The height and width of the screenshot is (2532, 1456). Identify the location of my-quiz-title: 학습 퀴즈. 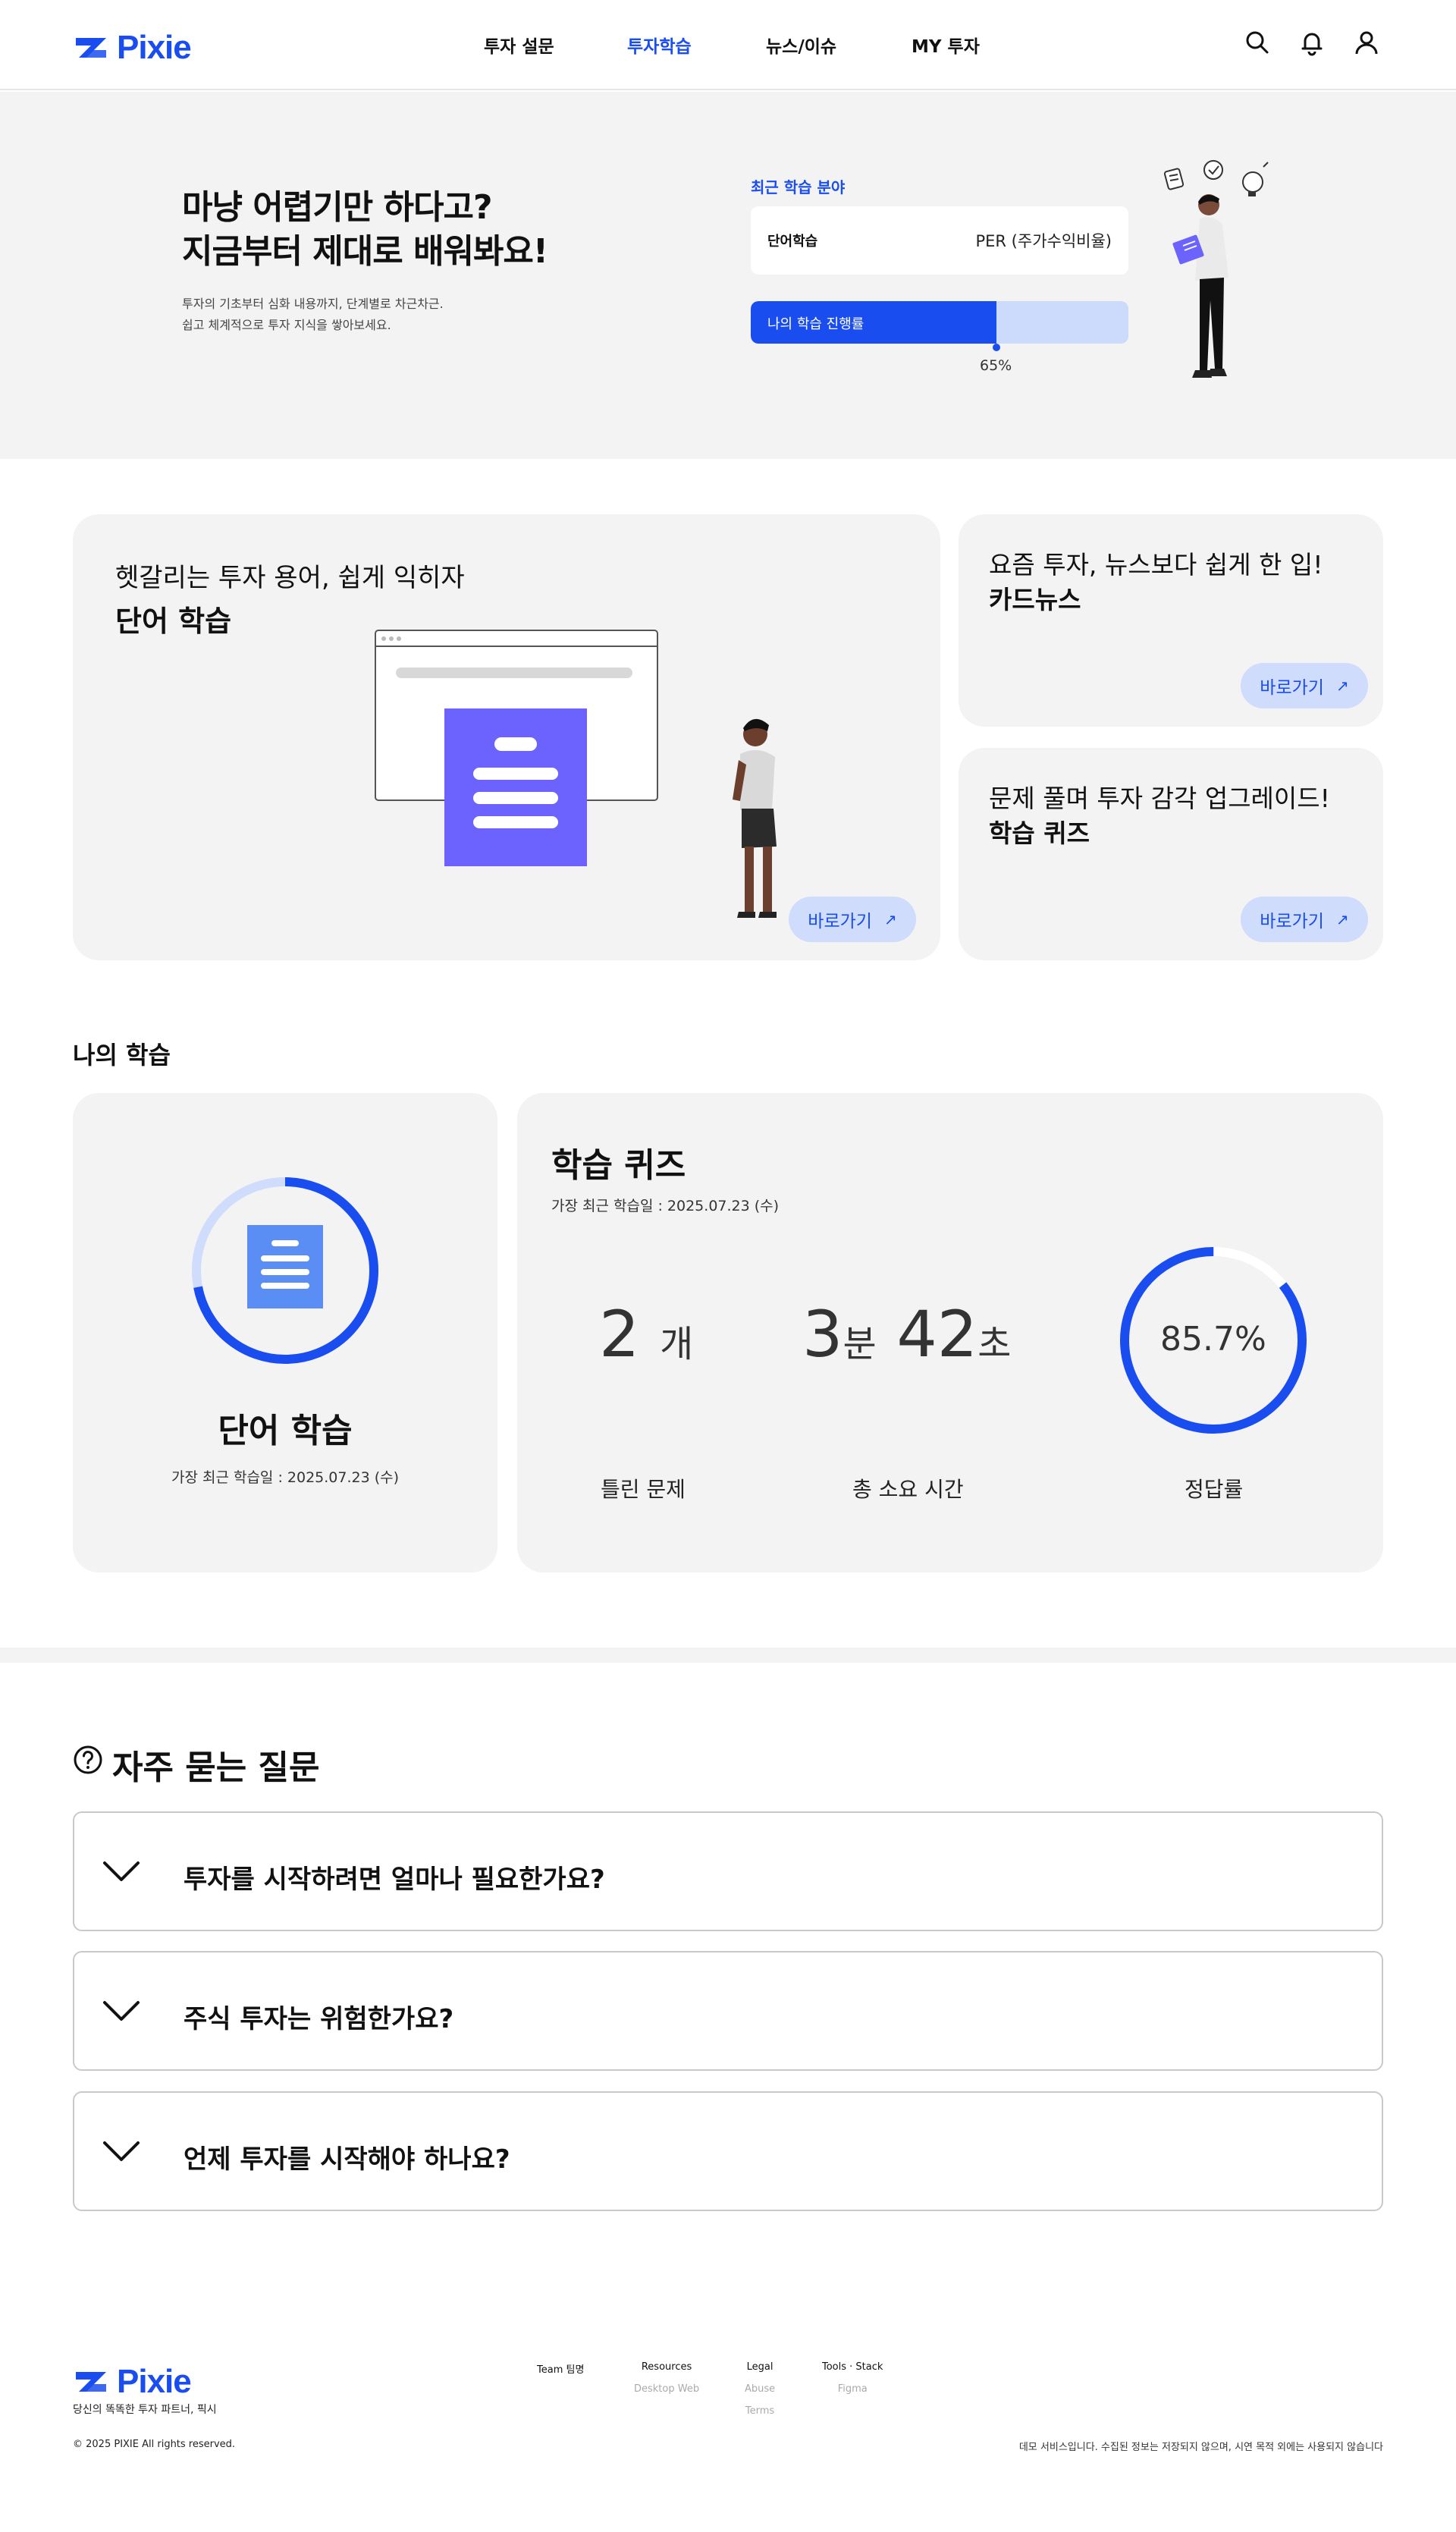
(618, 1166).